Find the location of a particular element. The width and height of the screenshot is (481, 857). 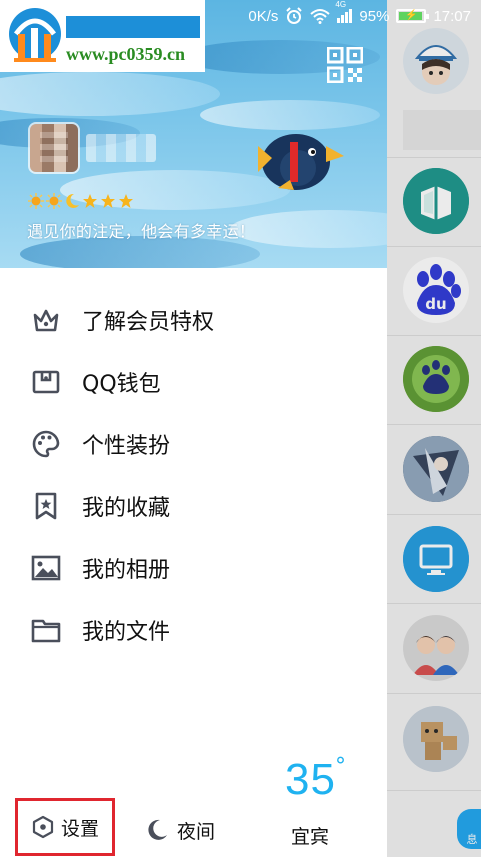

weather-temperature: 35 is located at coordinates (310, 779).